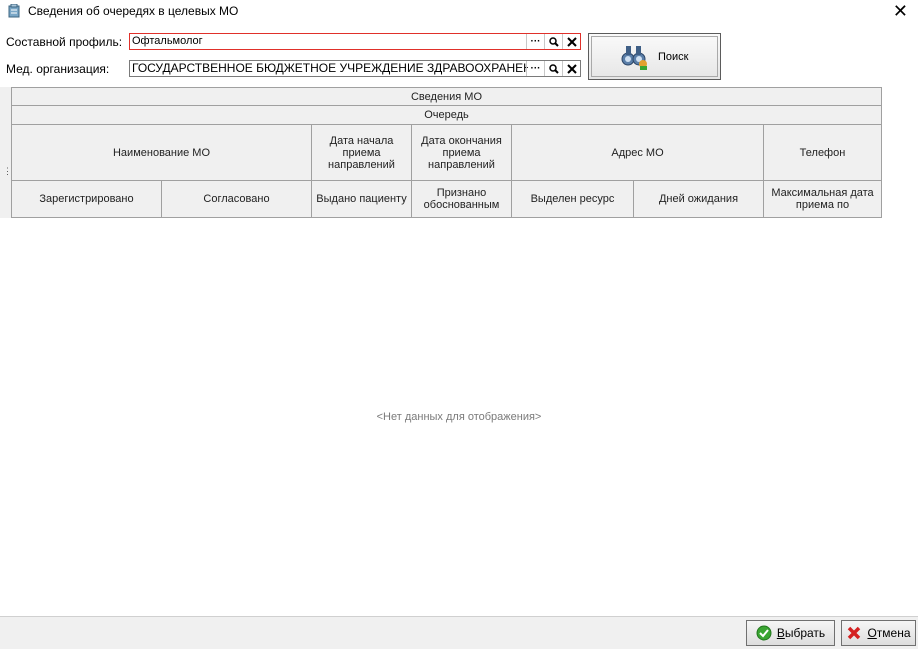  What do you see at coordinates (764, 633) in the screenshot?
I see `check-icon` at bounding box center [764, 633].